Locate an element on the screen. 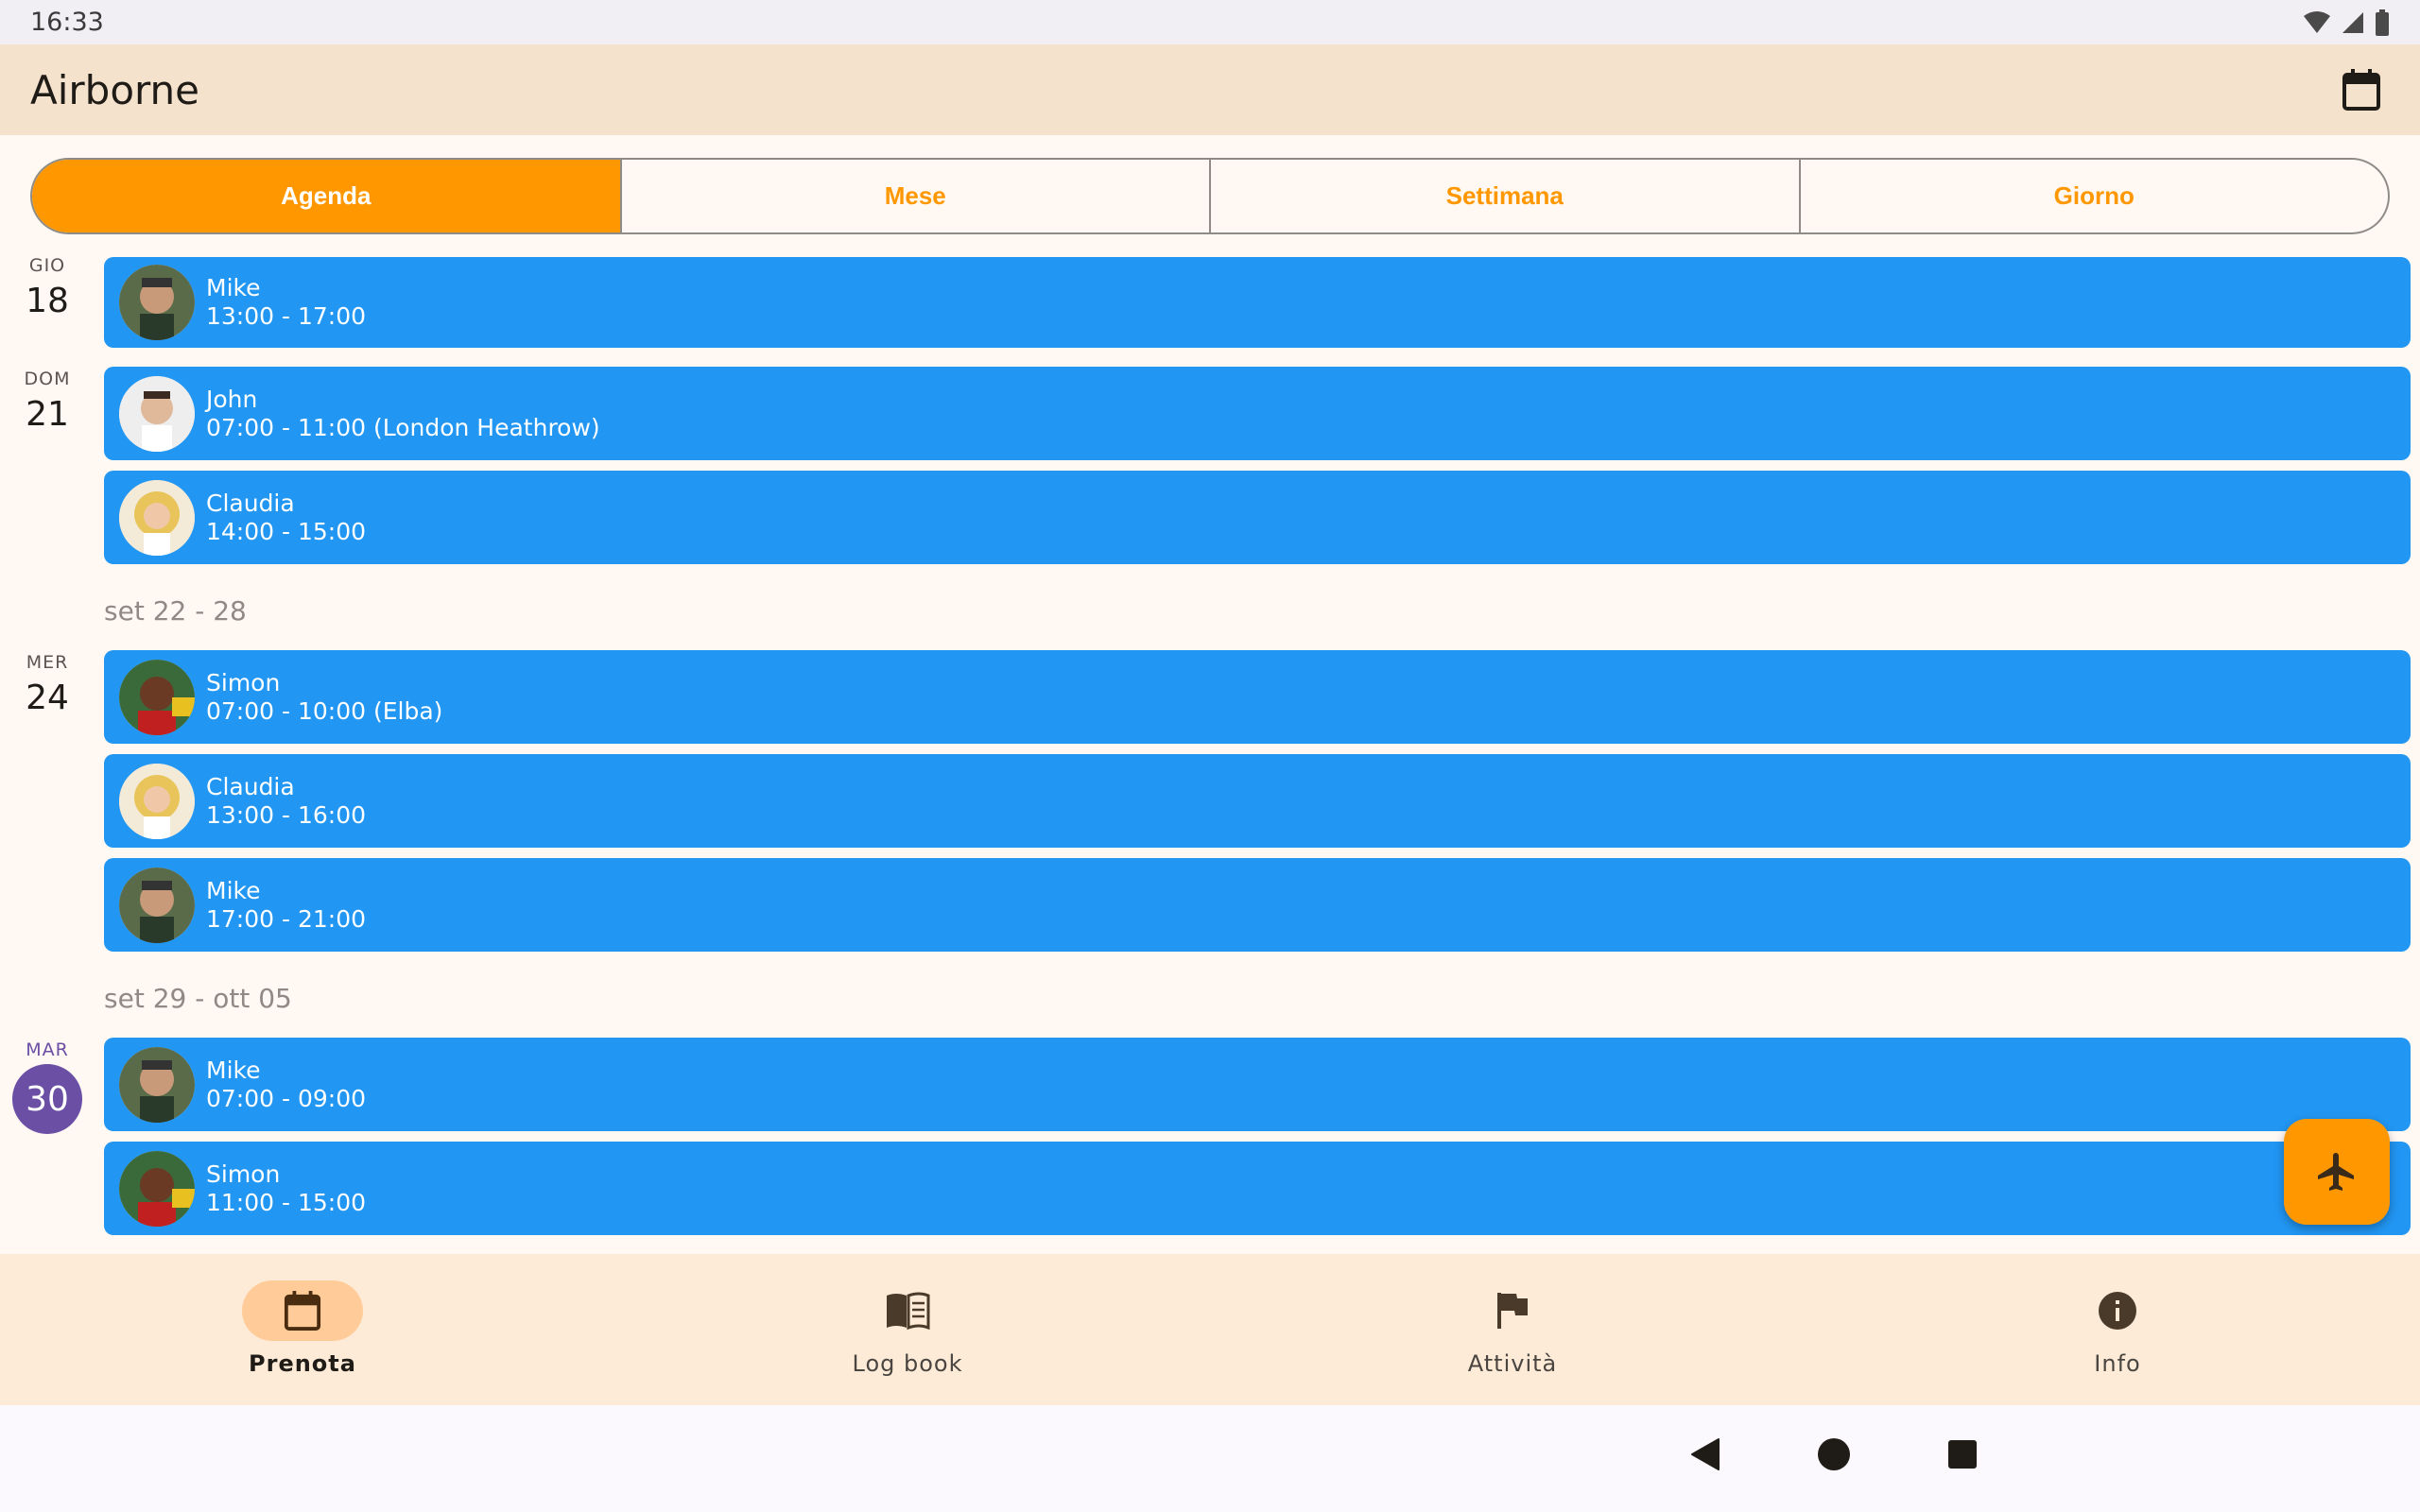 The width and height of the screenshot is (2420, 1512). day-of-week: MER is located at coordinates (47, 662).